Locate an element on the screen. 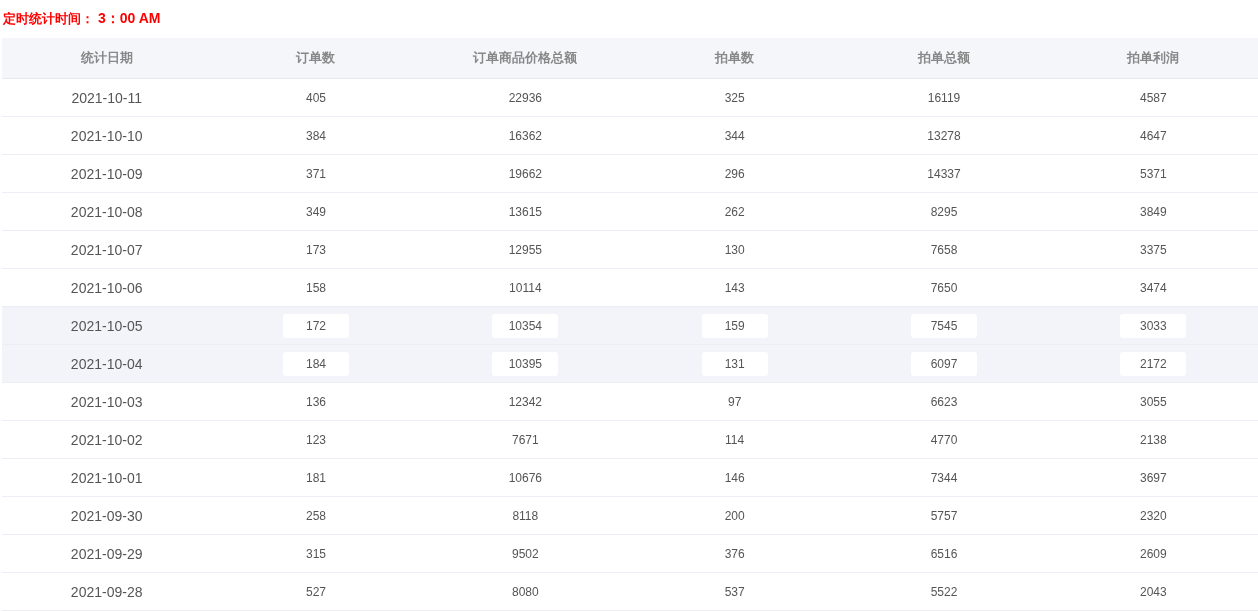 The image size is (1258, 612). table-cell: 8118 is located at coordinates (525, 515).